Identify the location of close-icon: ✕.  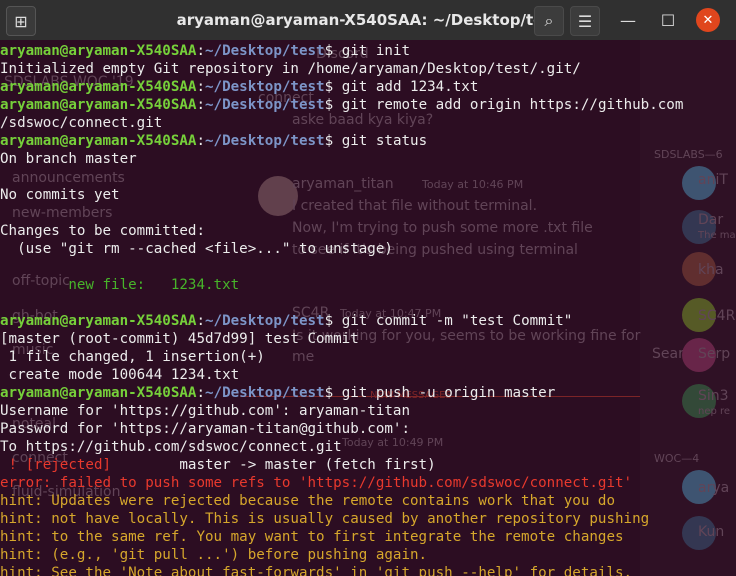
(708, 20).